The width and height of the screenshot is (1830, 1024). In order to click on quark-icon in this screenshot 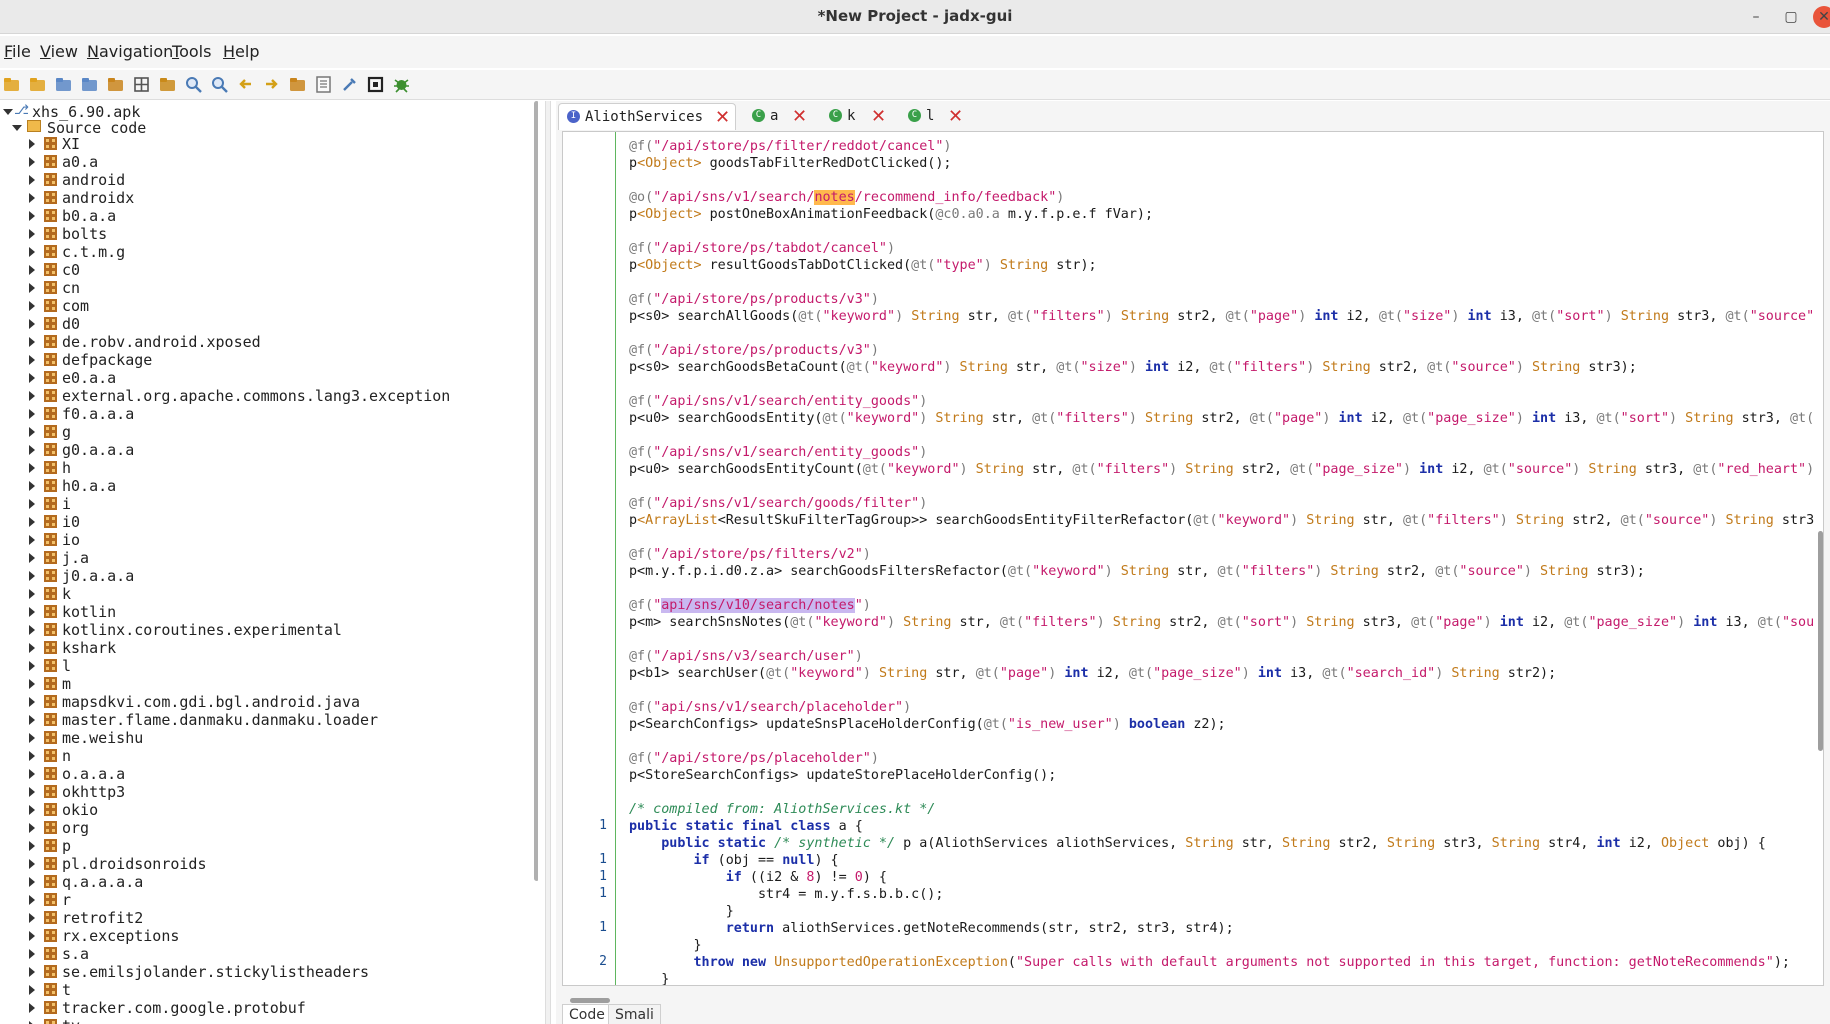, I will do `click(375, 84)`.